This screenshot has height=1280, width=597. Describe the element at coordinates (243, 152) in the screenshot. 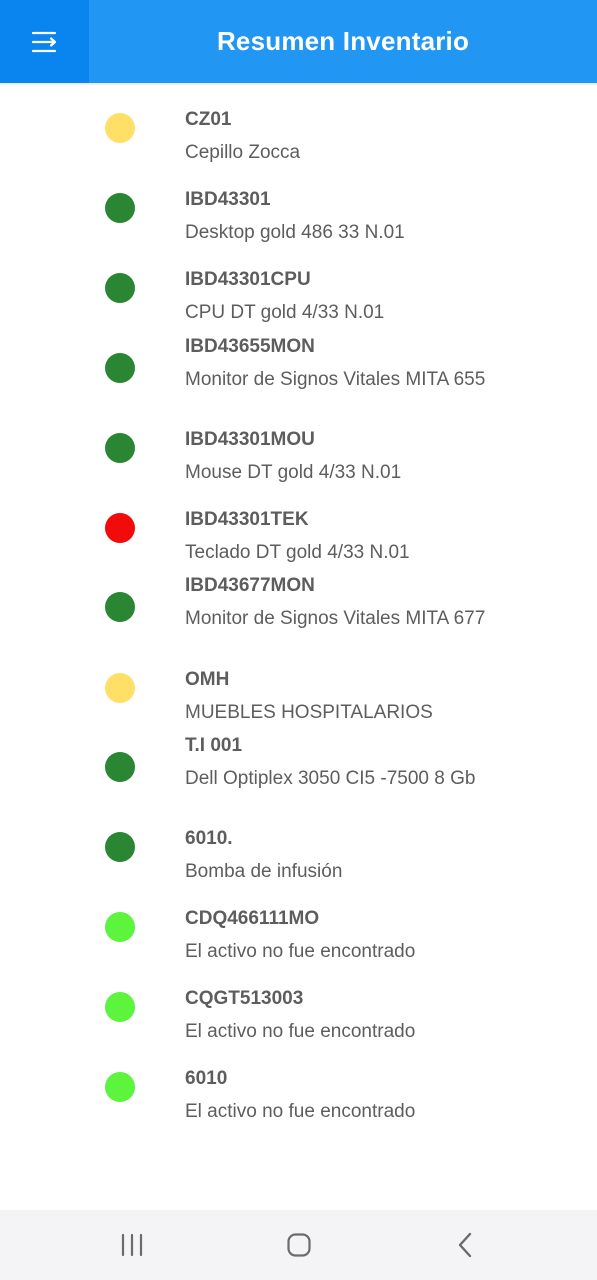

I see `item-description: Cepillo Zocca` at that location.